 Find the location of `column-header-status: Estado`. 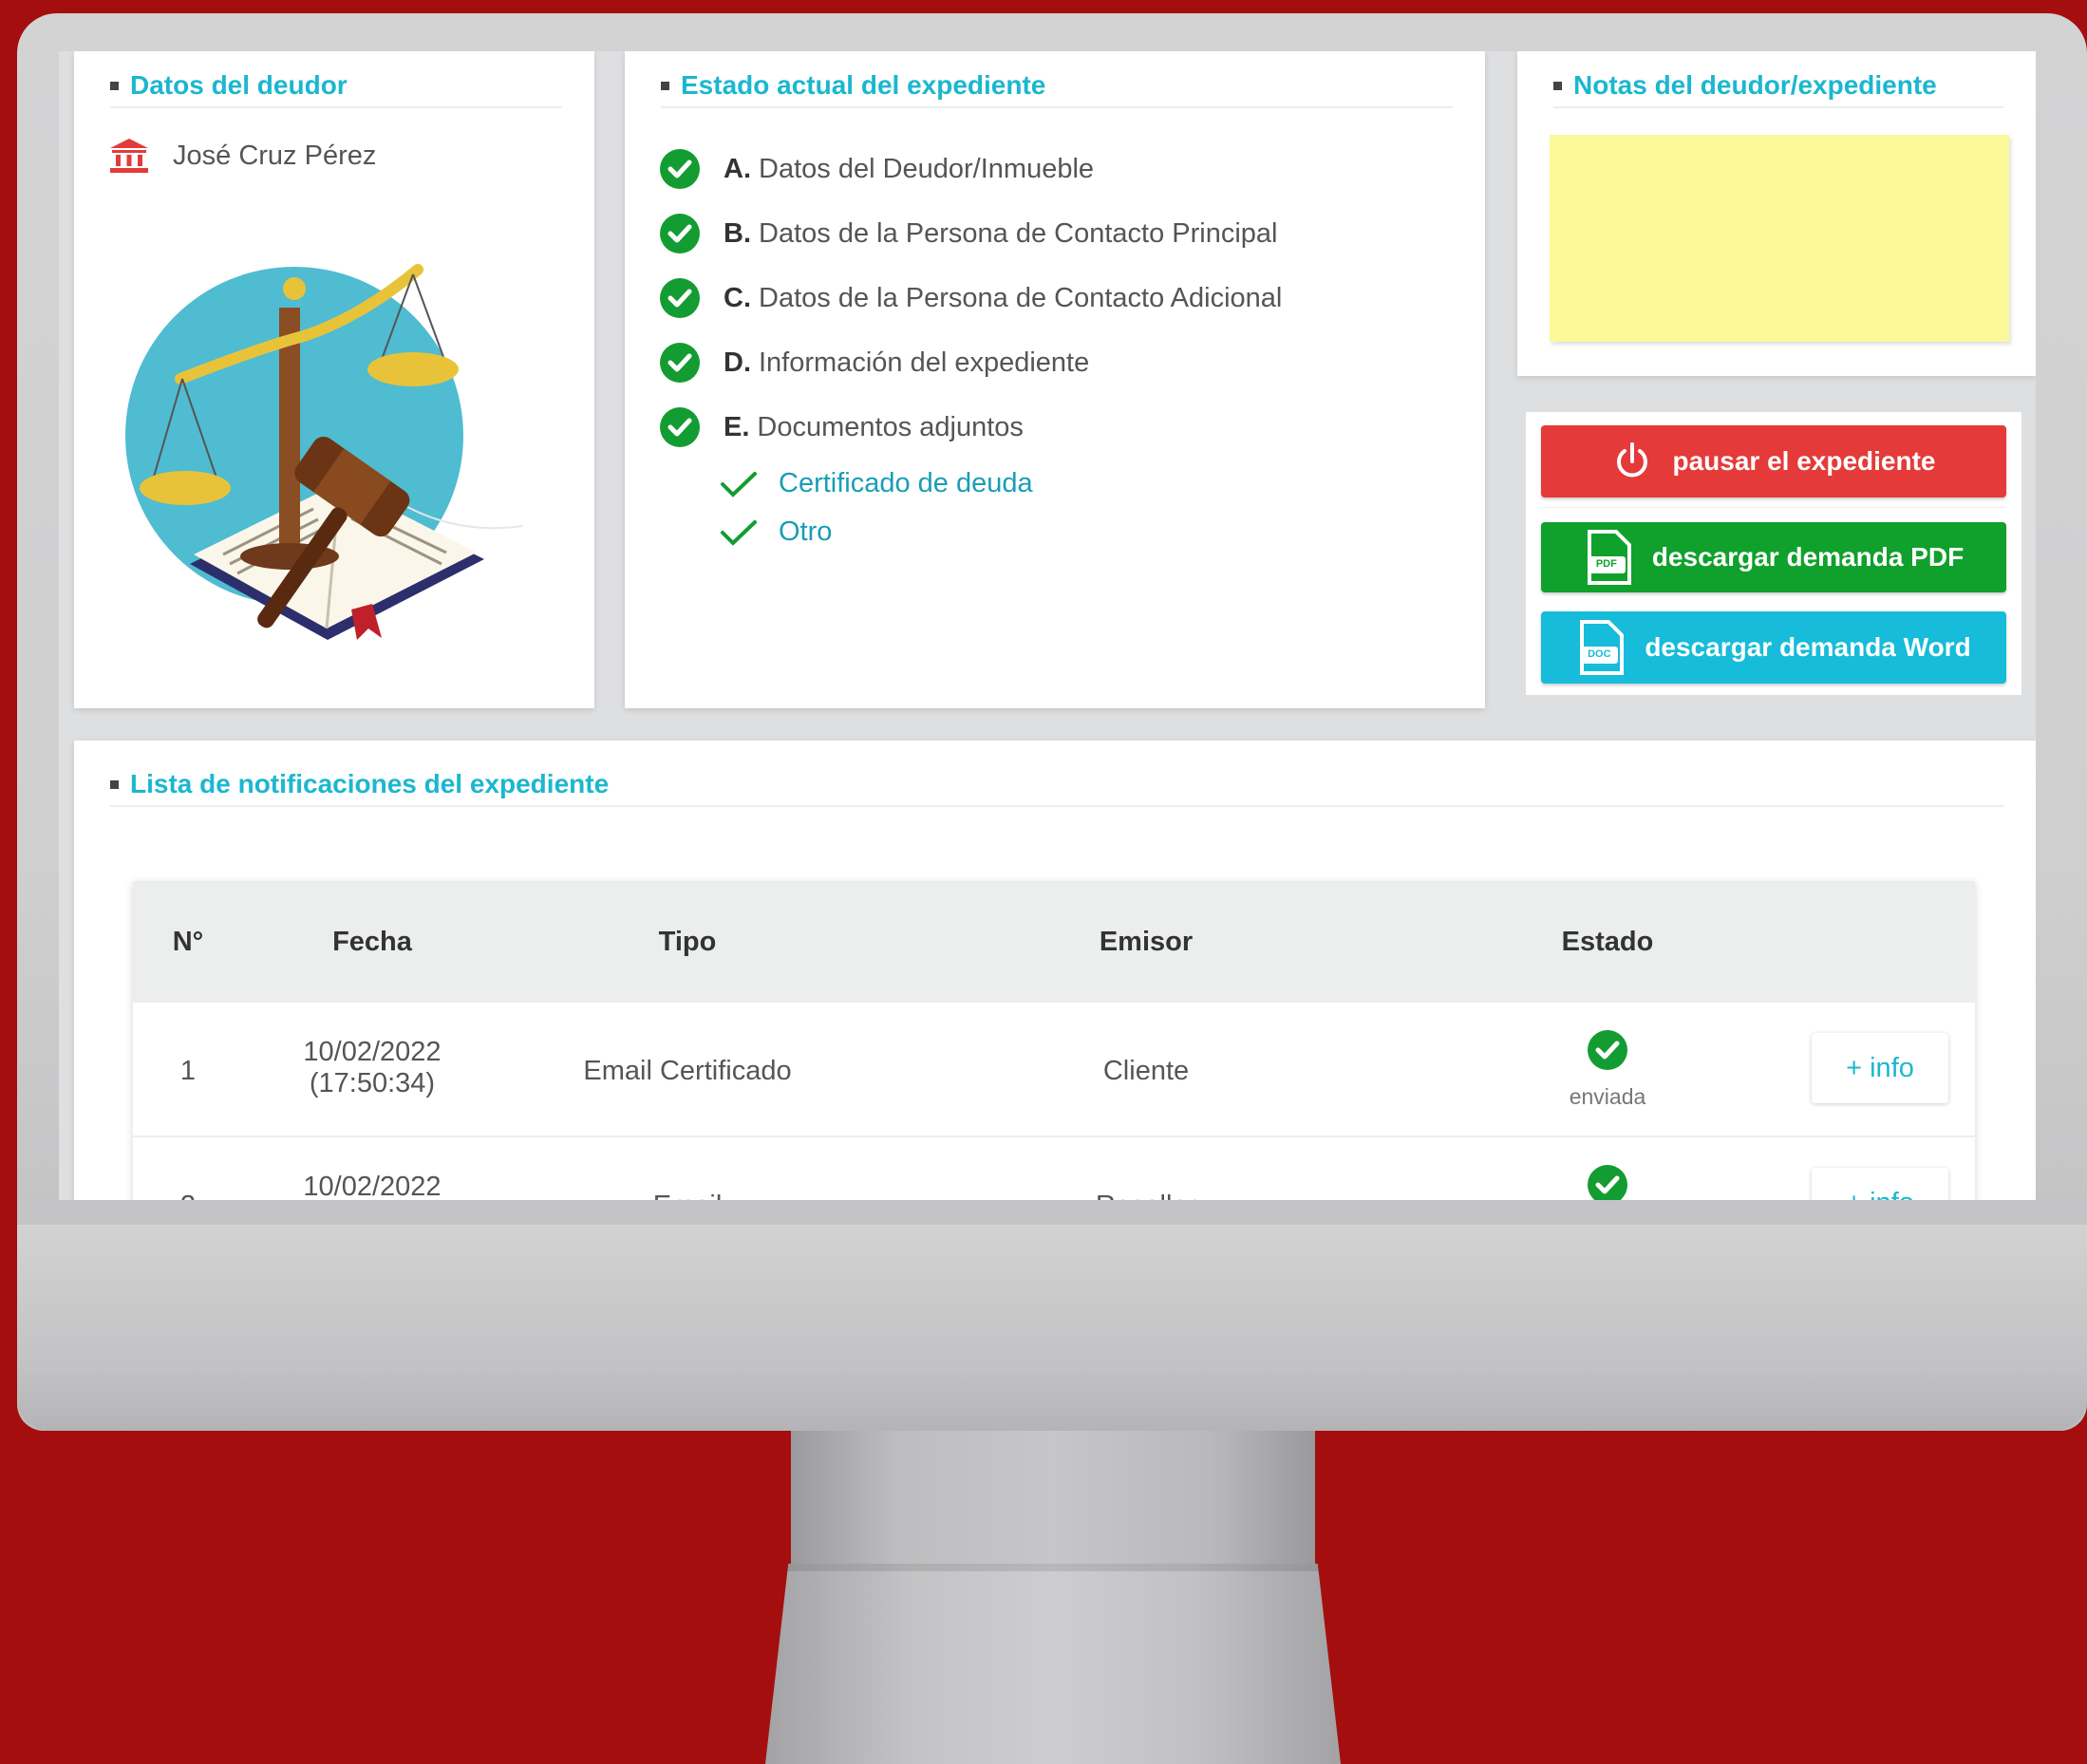

column-header-status: Estado is located at coordinates (1607, 942).